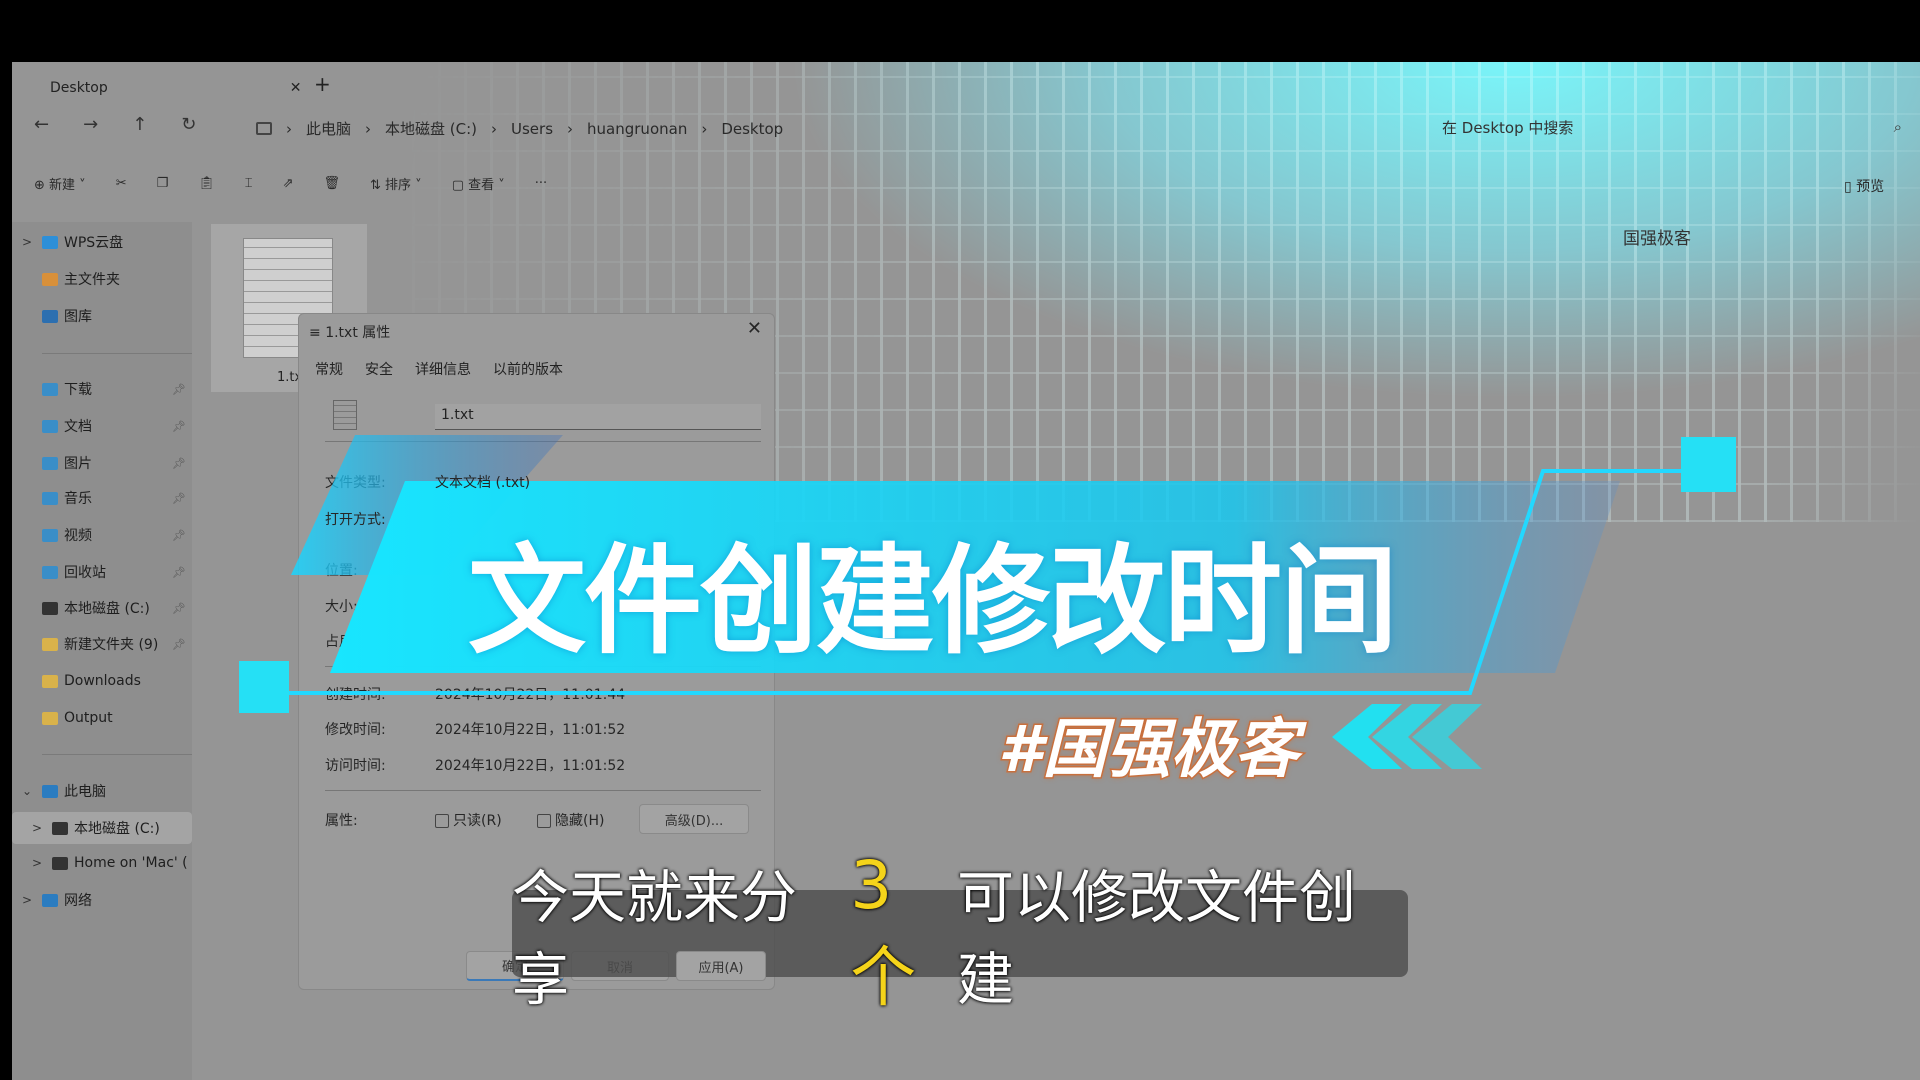 The height and width of the screenshot is (1080, 1920). I want to click on video-subtitle: 今天就来分享 3个 可以修改文件创建, so click(960, 931).